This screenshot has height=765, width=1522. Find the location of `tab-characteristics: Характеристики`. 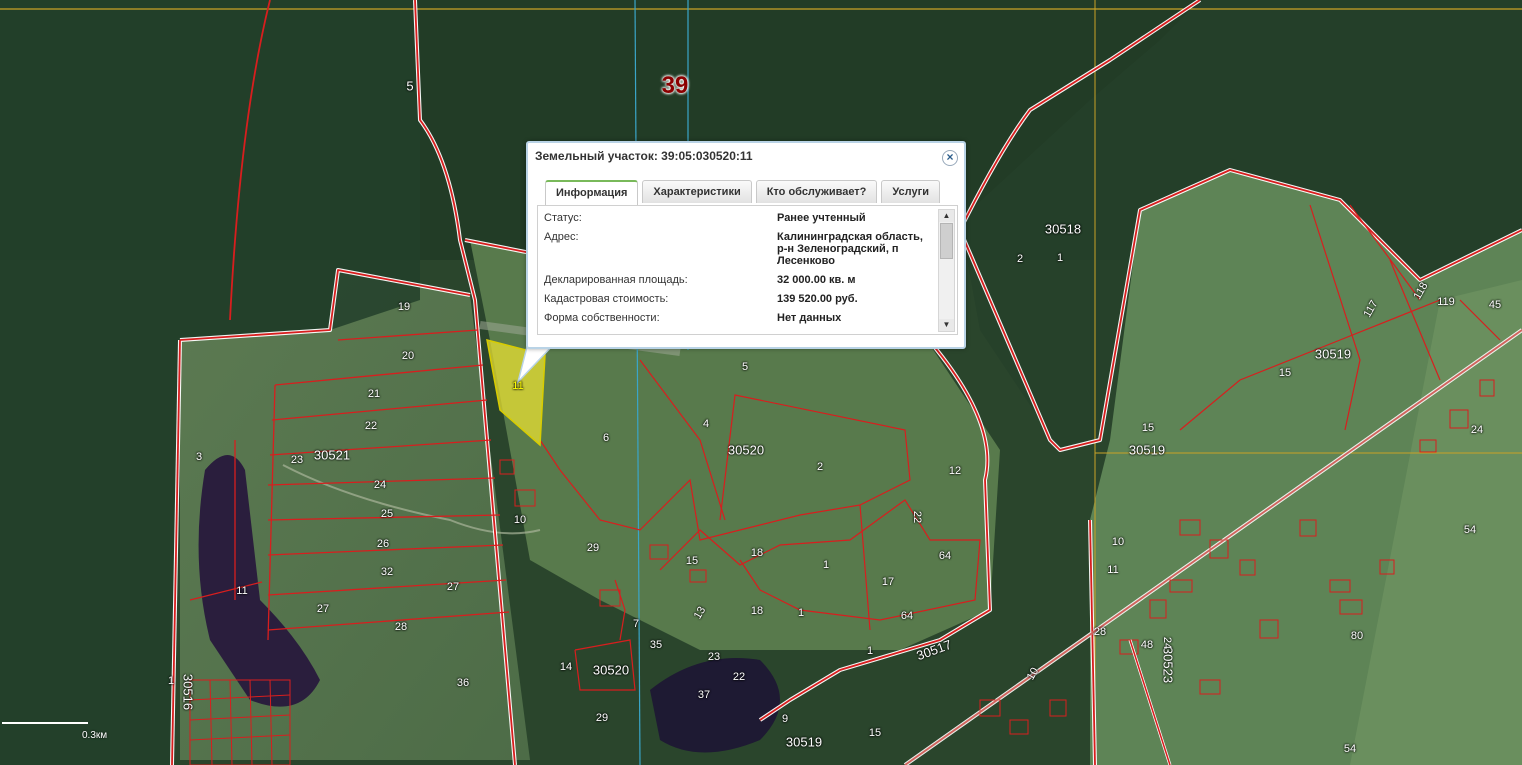

tab-characteristics: Характеристики is located at coordinates (697, 191).